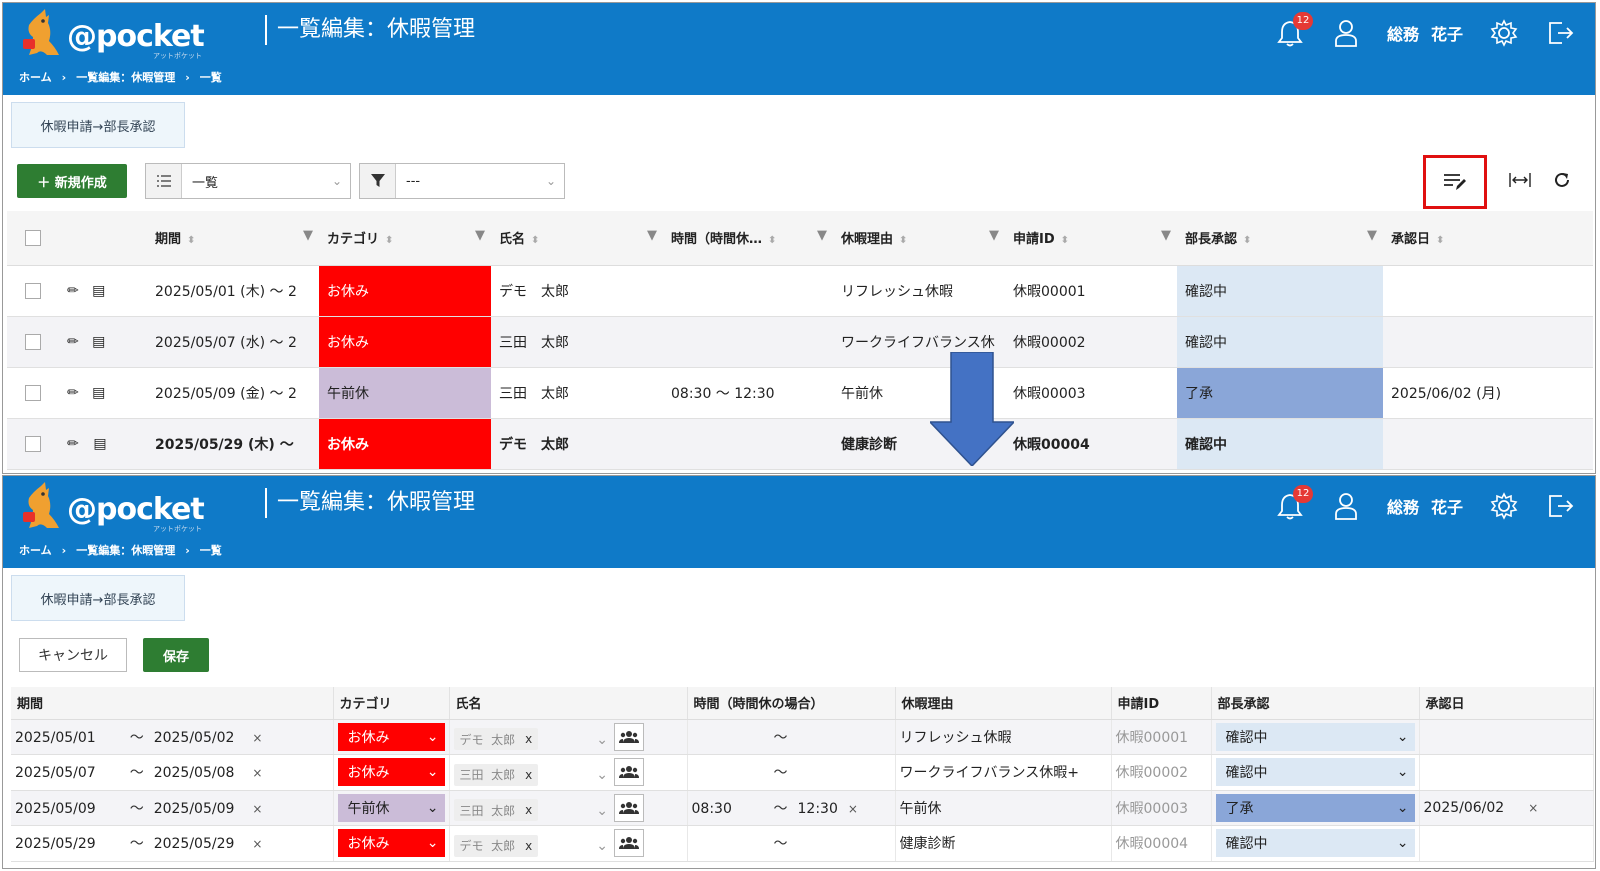  What do you see at coordinates (818, 809) in the screenshot?
I see `time-end-input: 12:30` at bounding box center [818, 809].